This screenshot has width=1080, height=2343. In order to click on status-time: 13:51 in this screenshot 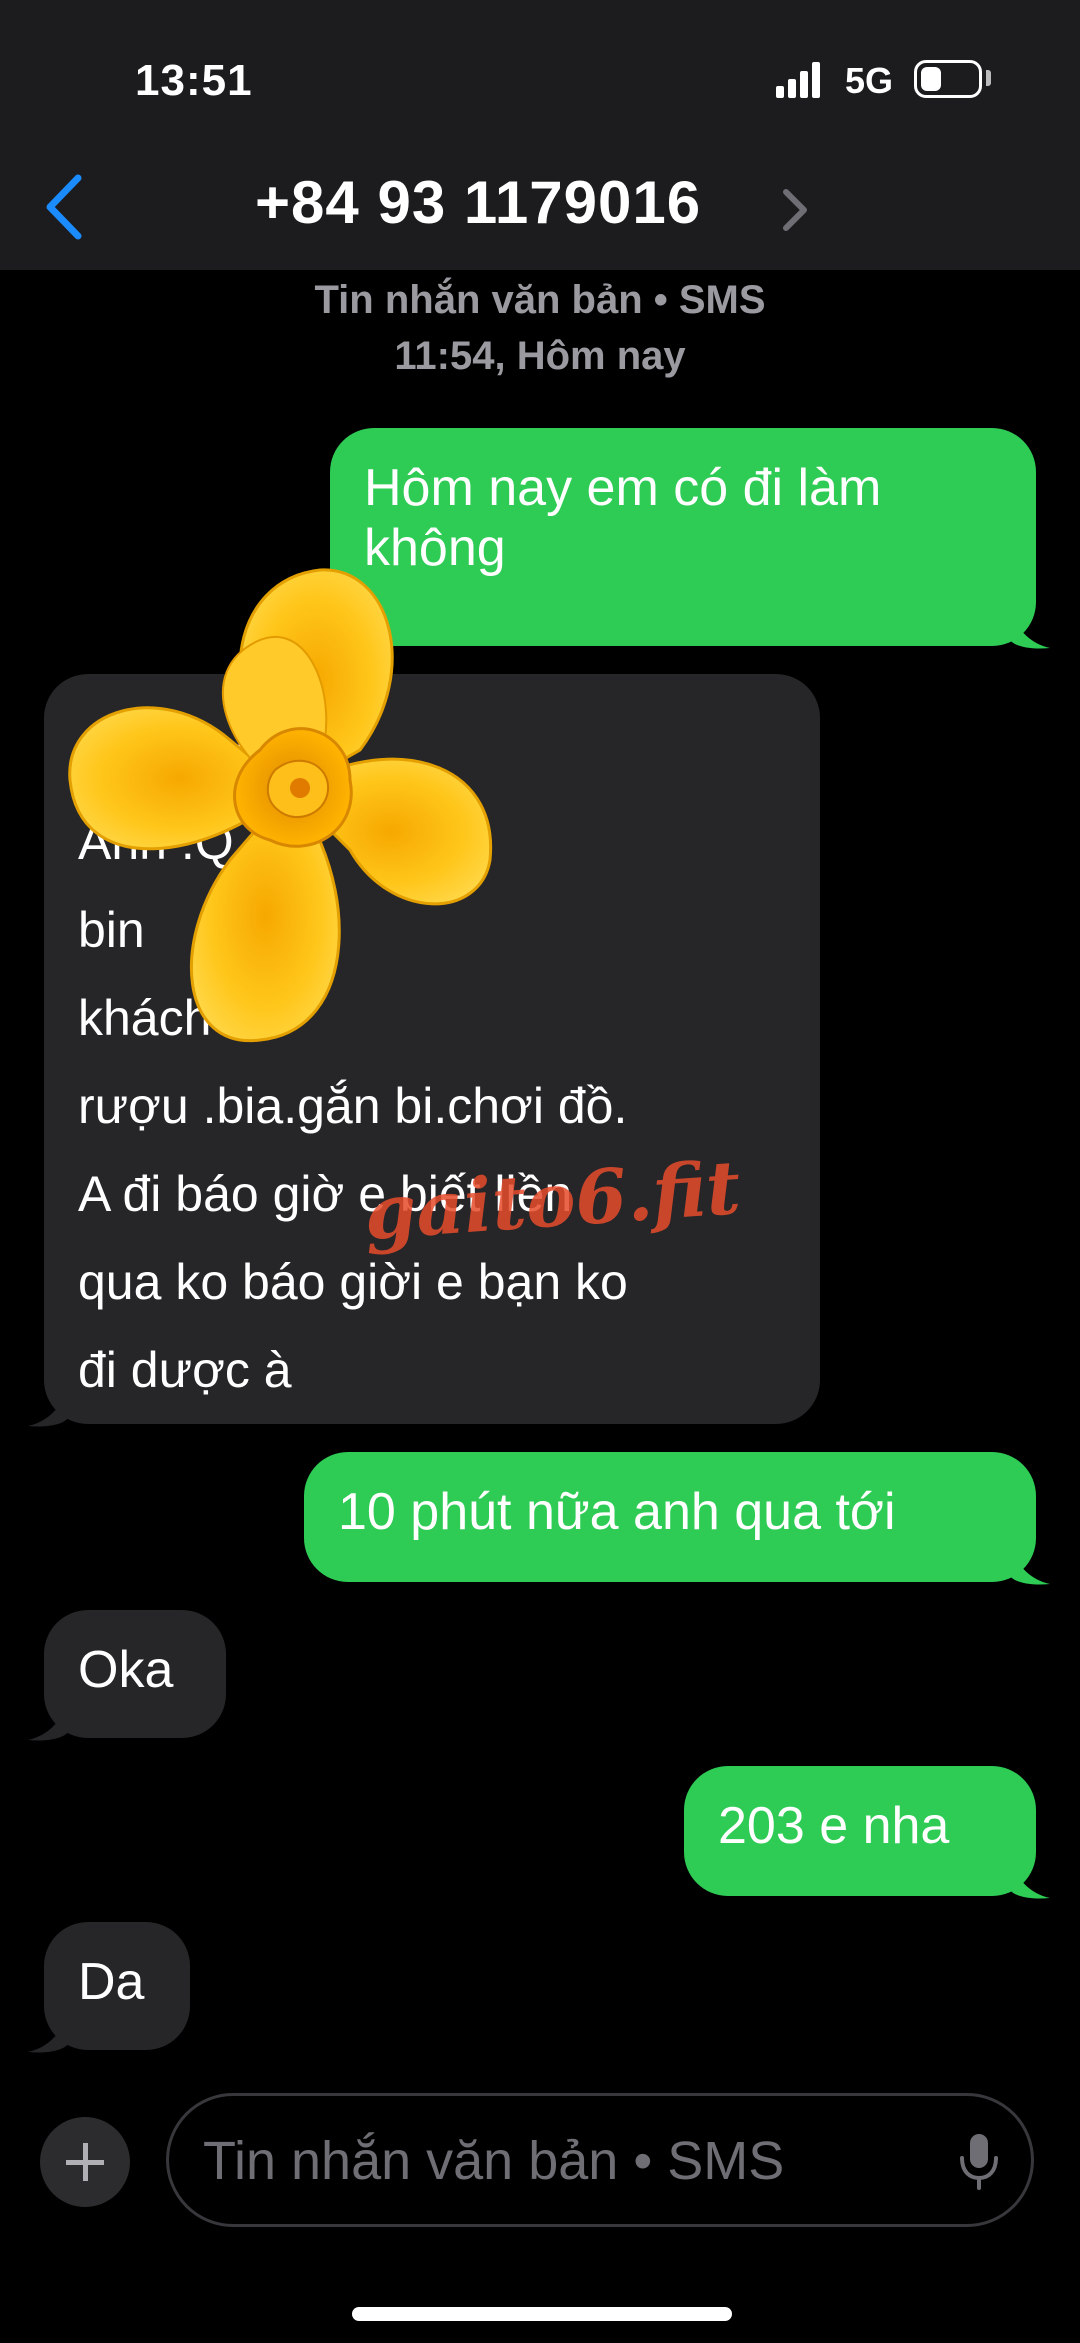, I will do `click(194, 80)`.